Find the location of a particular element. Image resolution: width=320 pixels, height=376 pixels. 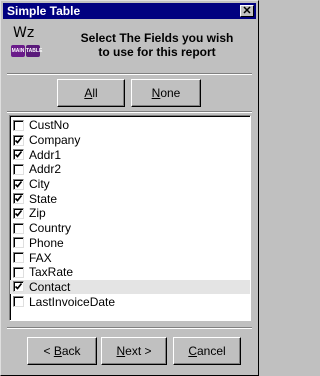

title-bar: Simple Table ✕ is located at coordinates (129, 11).